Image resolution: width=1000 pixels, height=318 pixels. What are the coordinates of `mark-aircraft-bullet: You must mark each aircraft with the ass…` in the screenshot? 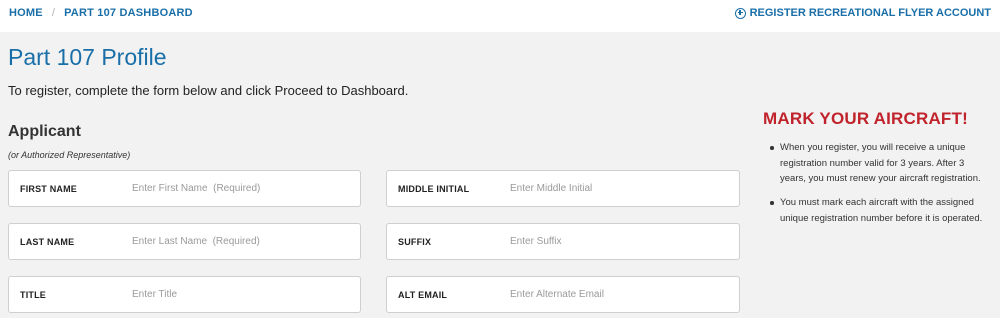 It's located at (881, 210).